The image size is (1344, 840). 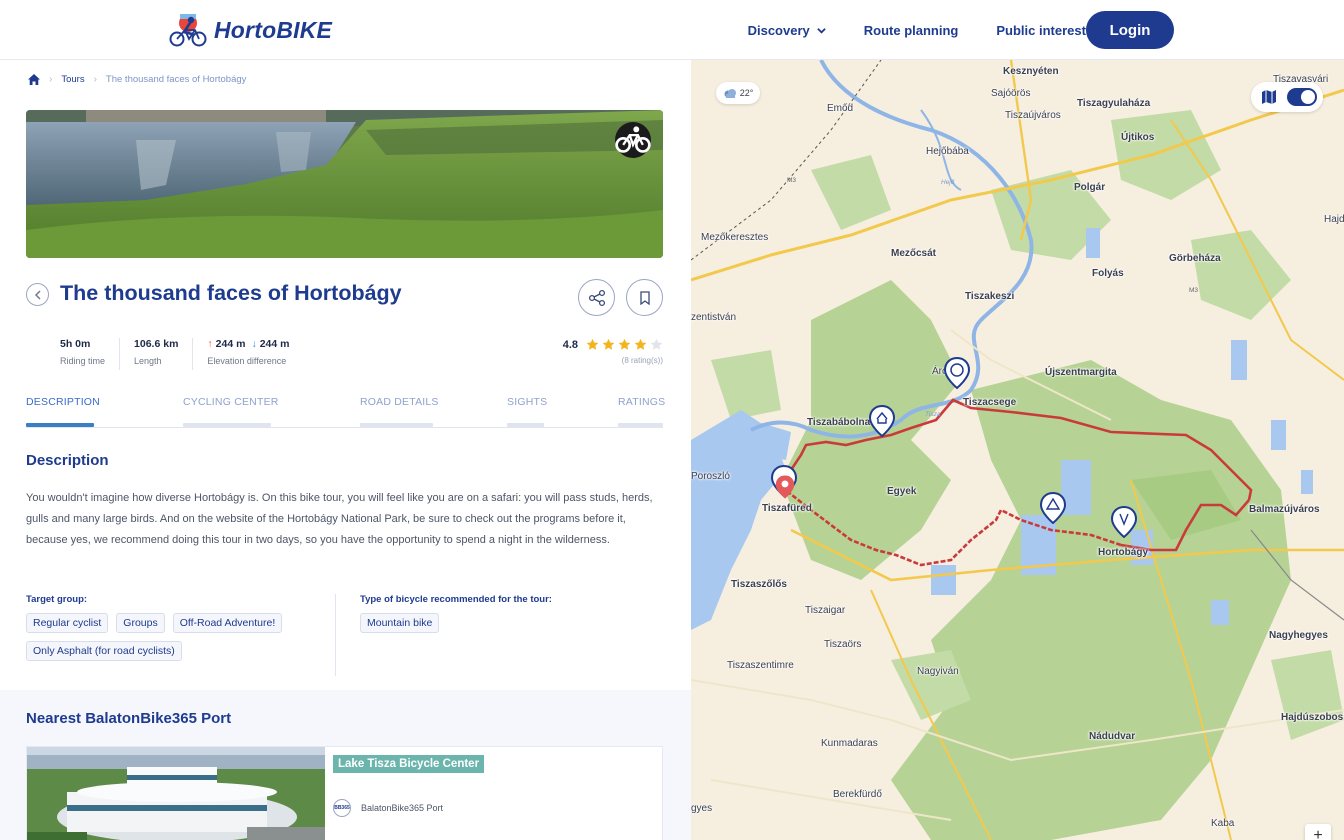 I want to click on stat-riding-time: 5h 0m Riding time, so click(x=90, y=354).